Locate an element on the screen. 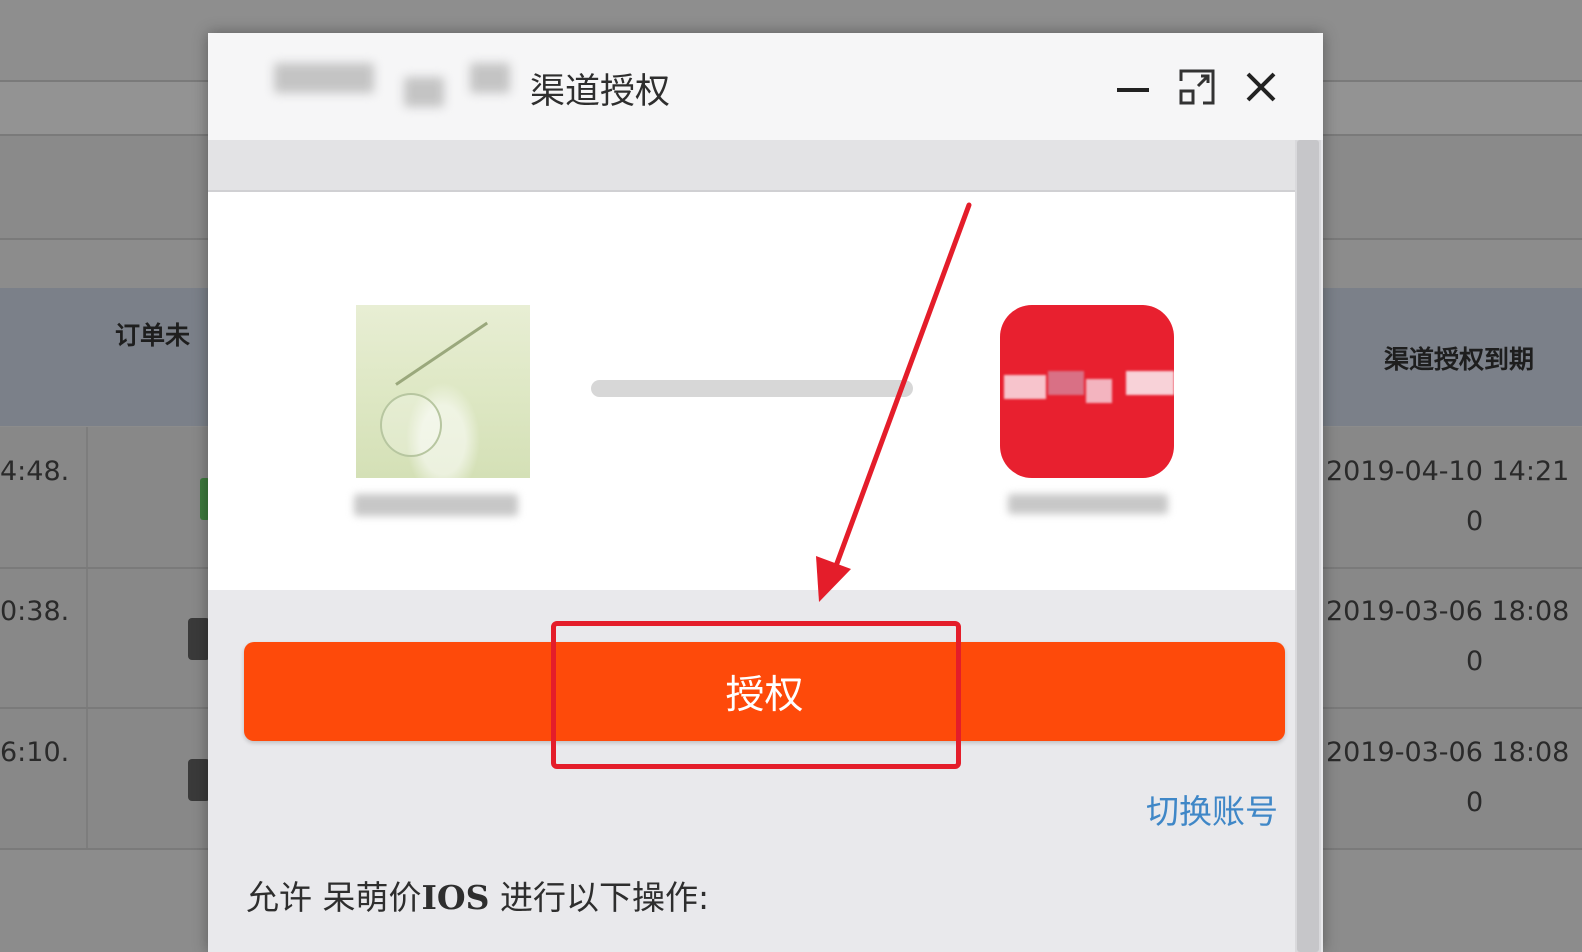 This screenshot has width=1582, height=952. user-avatar is located at coordinates (443, 391).